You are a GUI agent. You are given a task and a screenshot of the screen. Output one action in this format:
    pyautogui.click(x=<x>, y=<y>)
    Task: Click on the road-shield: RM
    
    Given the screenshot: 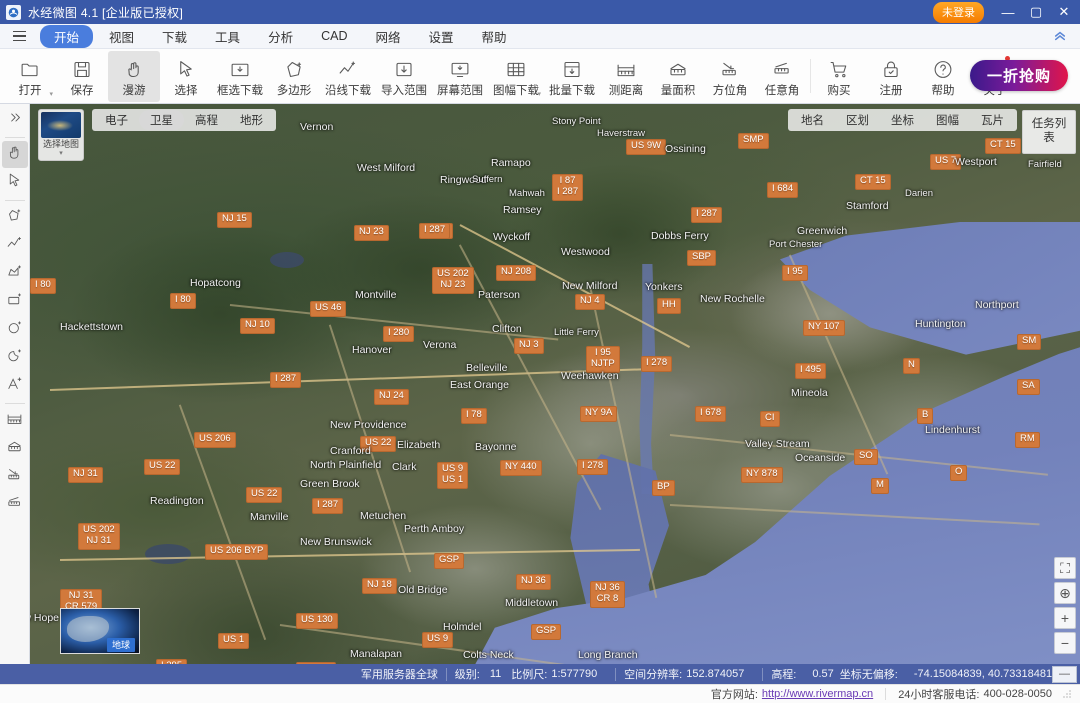 What is the action you would take?
    pyautogui.click(x=1027, y=440)
    